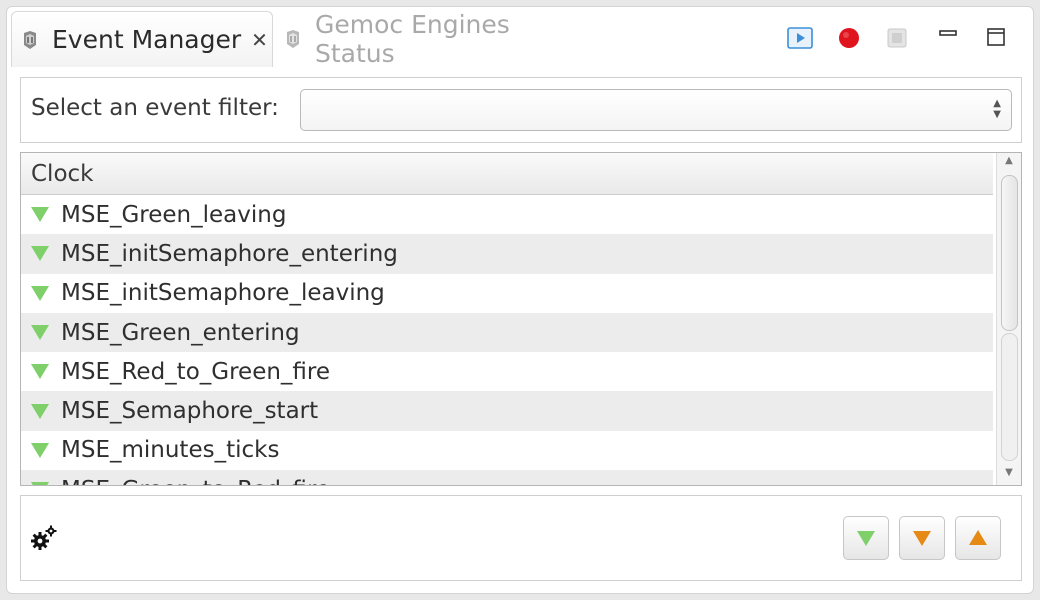 The width and height of the screenshot is (1040, 600). Describe the element at coordinates (507, 214) in the screenshot. I see `table-row: MSE_Green_leaving` at that location.